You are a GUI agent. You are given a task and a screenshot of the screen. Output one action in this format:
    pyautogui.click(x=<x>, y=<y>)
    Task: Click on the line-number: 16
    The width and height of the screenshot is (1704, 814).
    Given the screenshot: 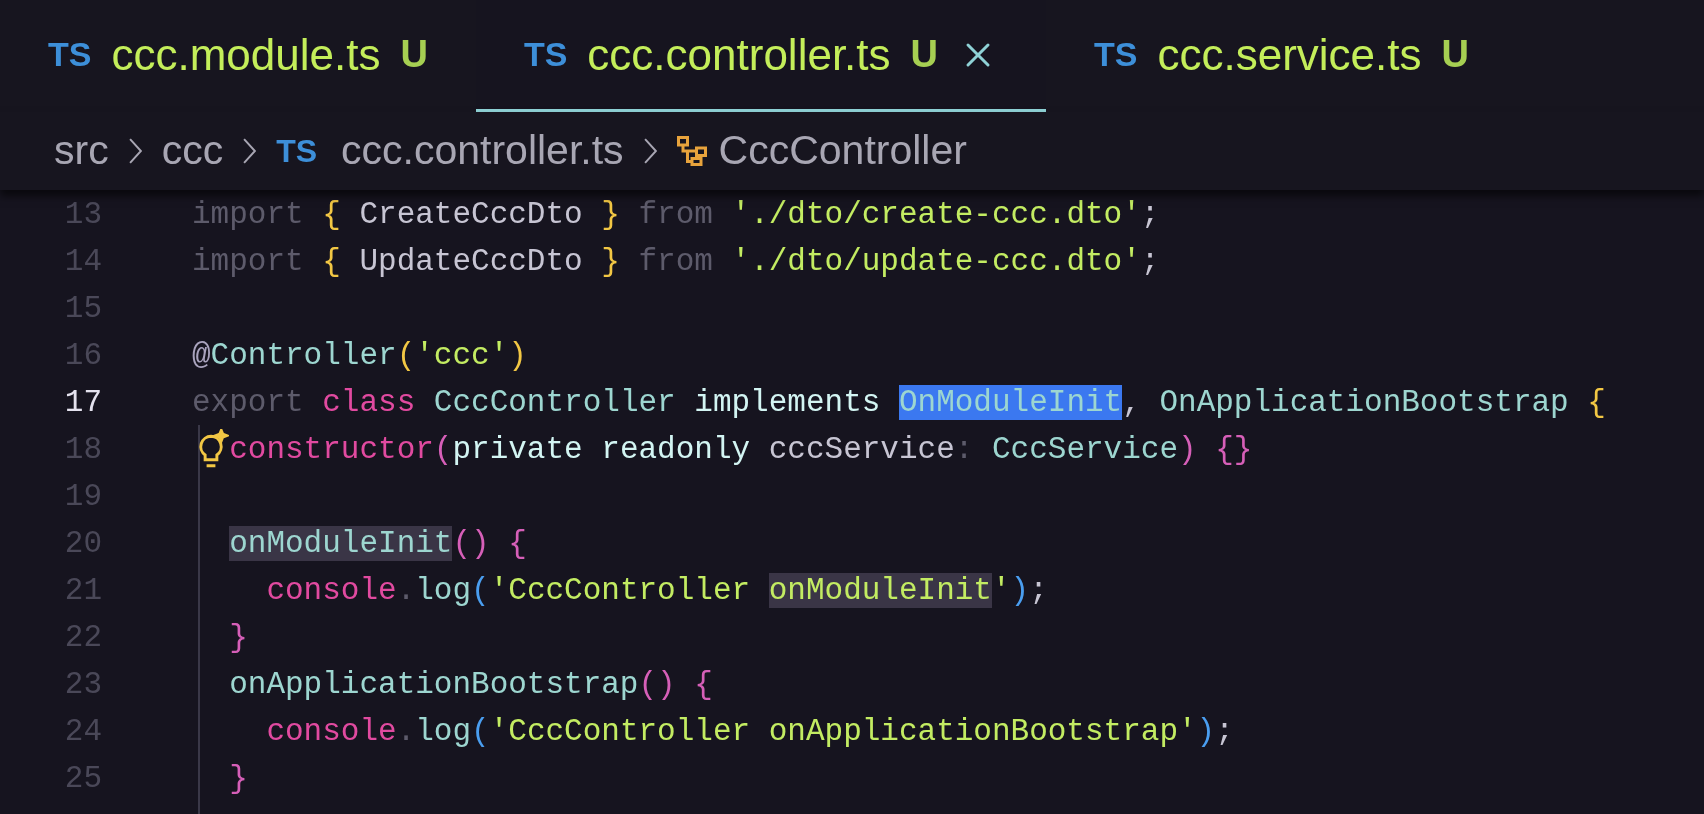 What is the action you would take?
    pyautogui.click(x=82, y=356)
    